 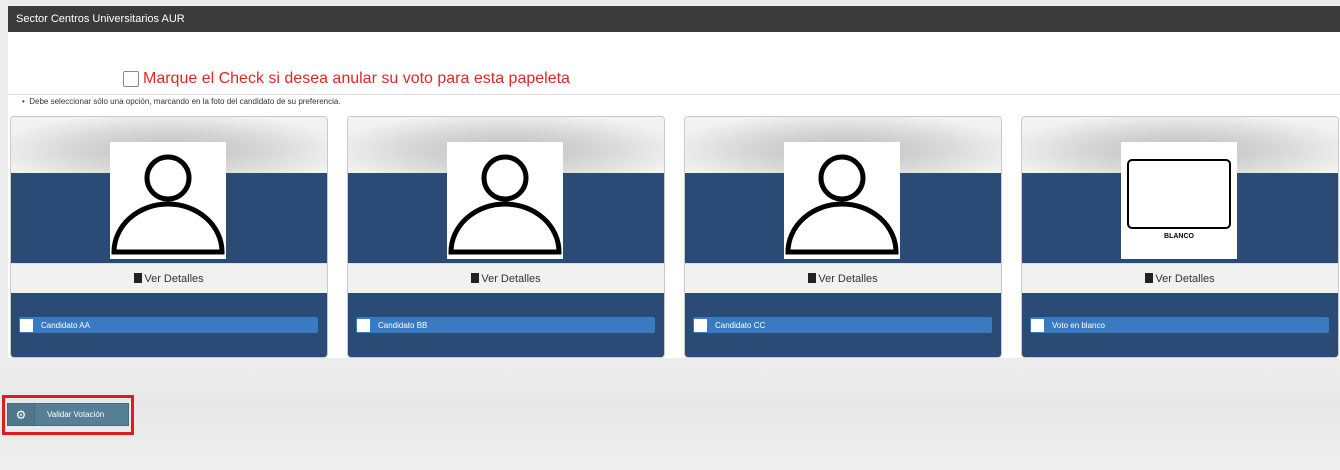 I want to click on annul-vote-checkbox, so click(x=131, y=79).